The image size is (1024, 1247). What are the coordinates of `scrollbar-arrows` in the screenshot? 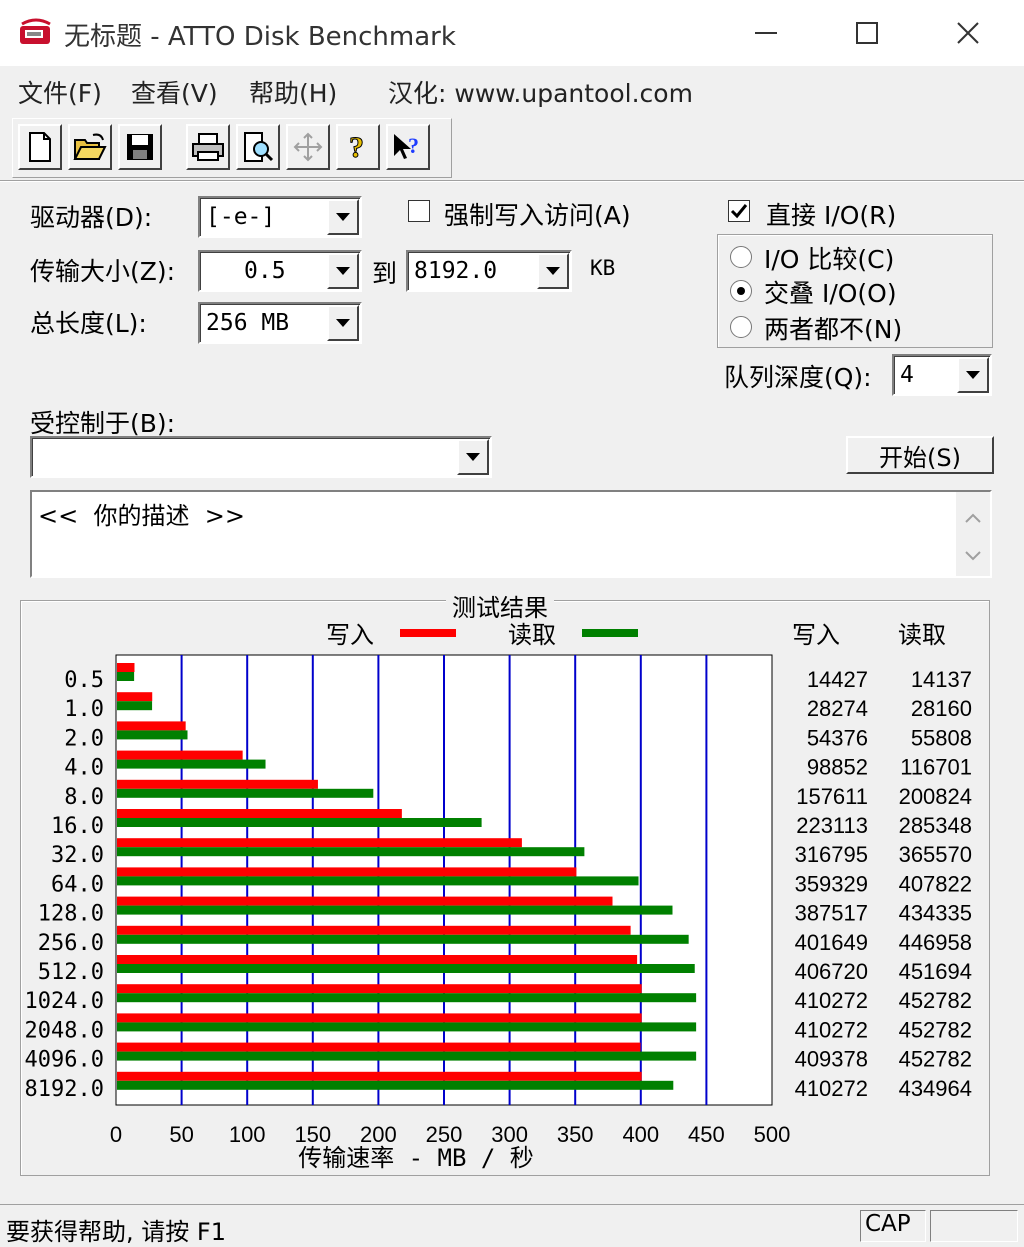 It's located at (973, 537).